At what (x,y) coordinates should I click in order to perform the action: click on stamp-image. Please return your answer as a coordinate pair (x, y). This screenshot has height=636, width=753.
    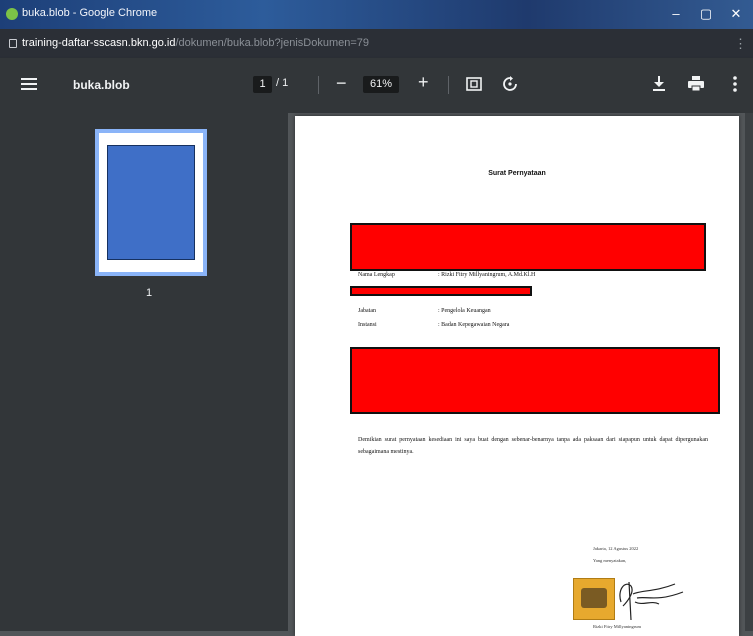
    Looking at the image, I should click on (594, 599).